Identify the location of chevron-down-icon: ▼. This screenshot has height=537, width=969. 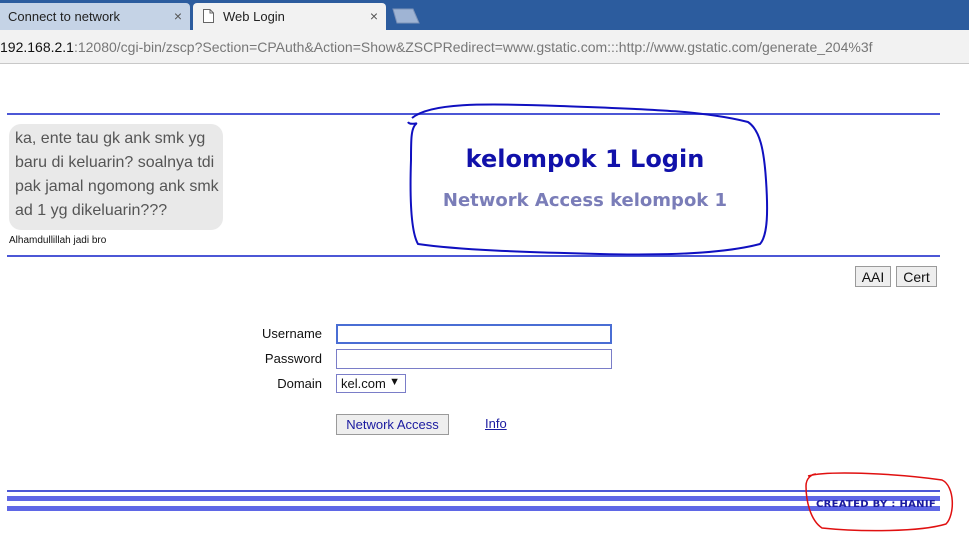
(394, 382).